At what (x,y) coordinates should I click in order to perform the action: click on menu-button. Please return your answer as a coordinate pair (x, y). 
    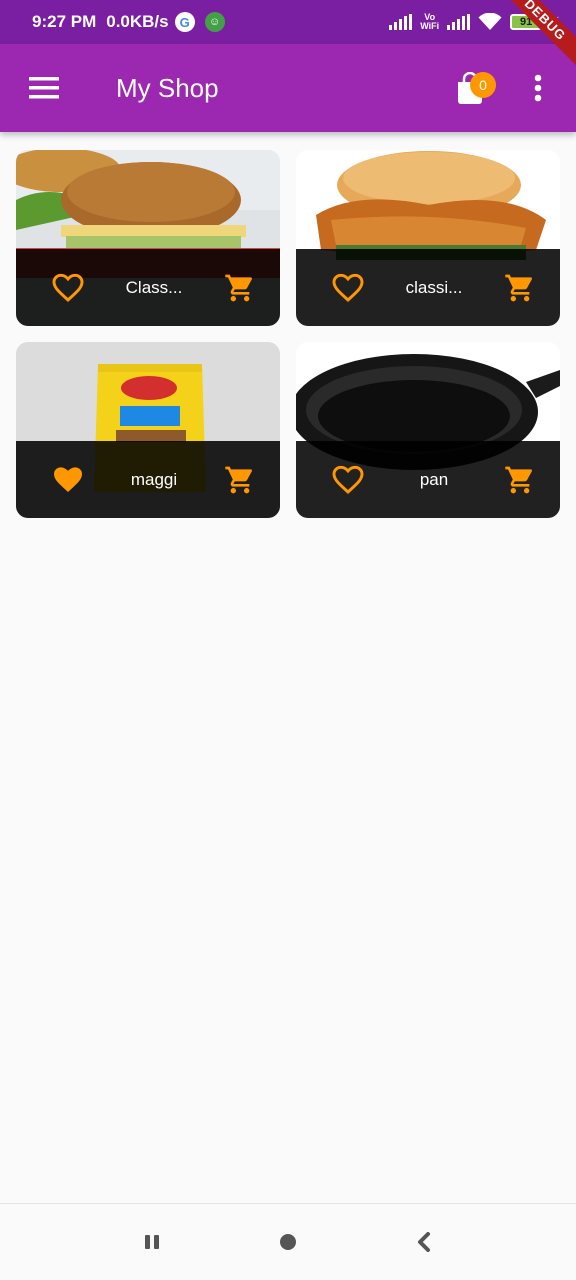
    Looking at the image, I should click on (44, 88).